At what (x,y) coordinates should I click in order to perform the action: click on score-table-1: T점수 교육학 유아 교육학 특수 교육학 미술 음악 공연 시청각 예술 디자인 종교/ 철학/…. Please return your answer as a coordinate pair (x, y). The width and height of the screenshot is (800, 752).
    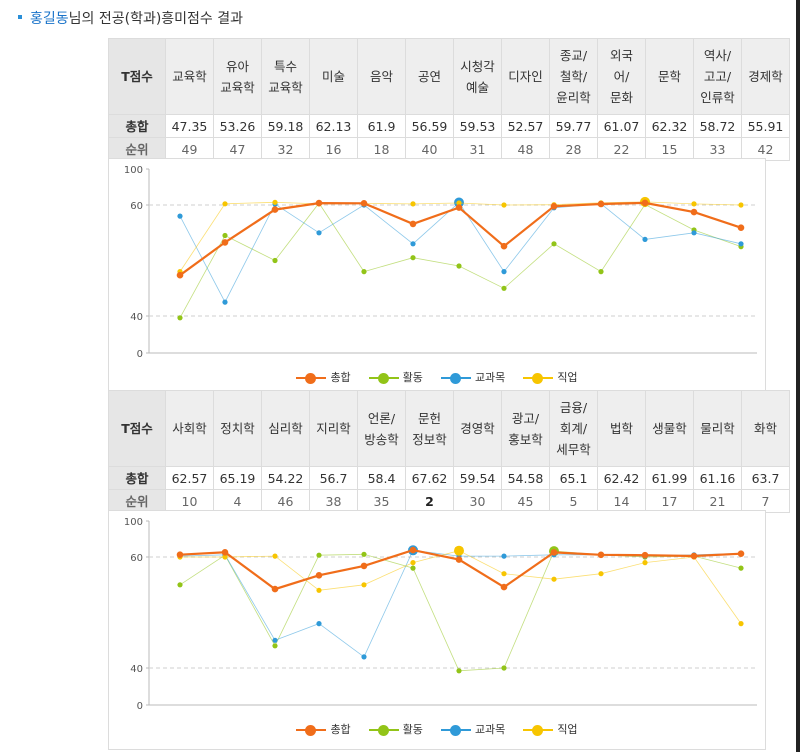
    Looking at the image, I should click on (449, 99).